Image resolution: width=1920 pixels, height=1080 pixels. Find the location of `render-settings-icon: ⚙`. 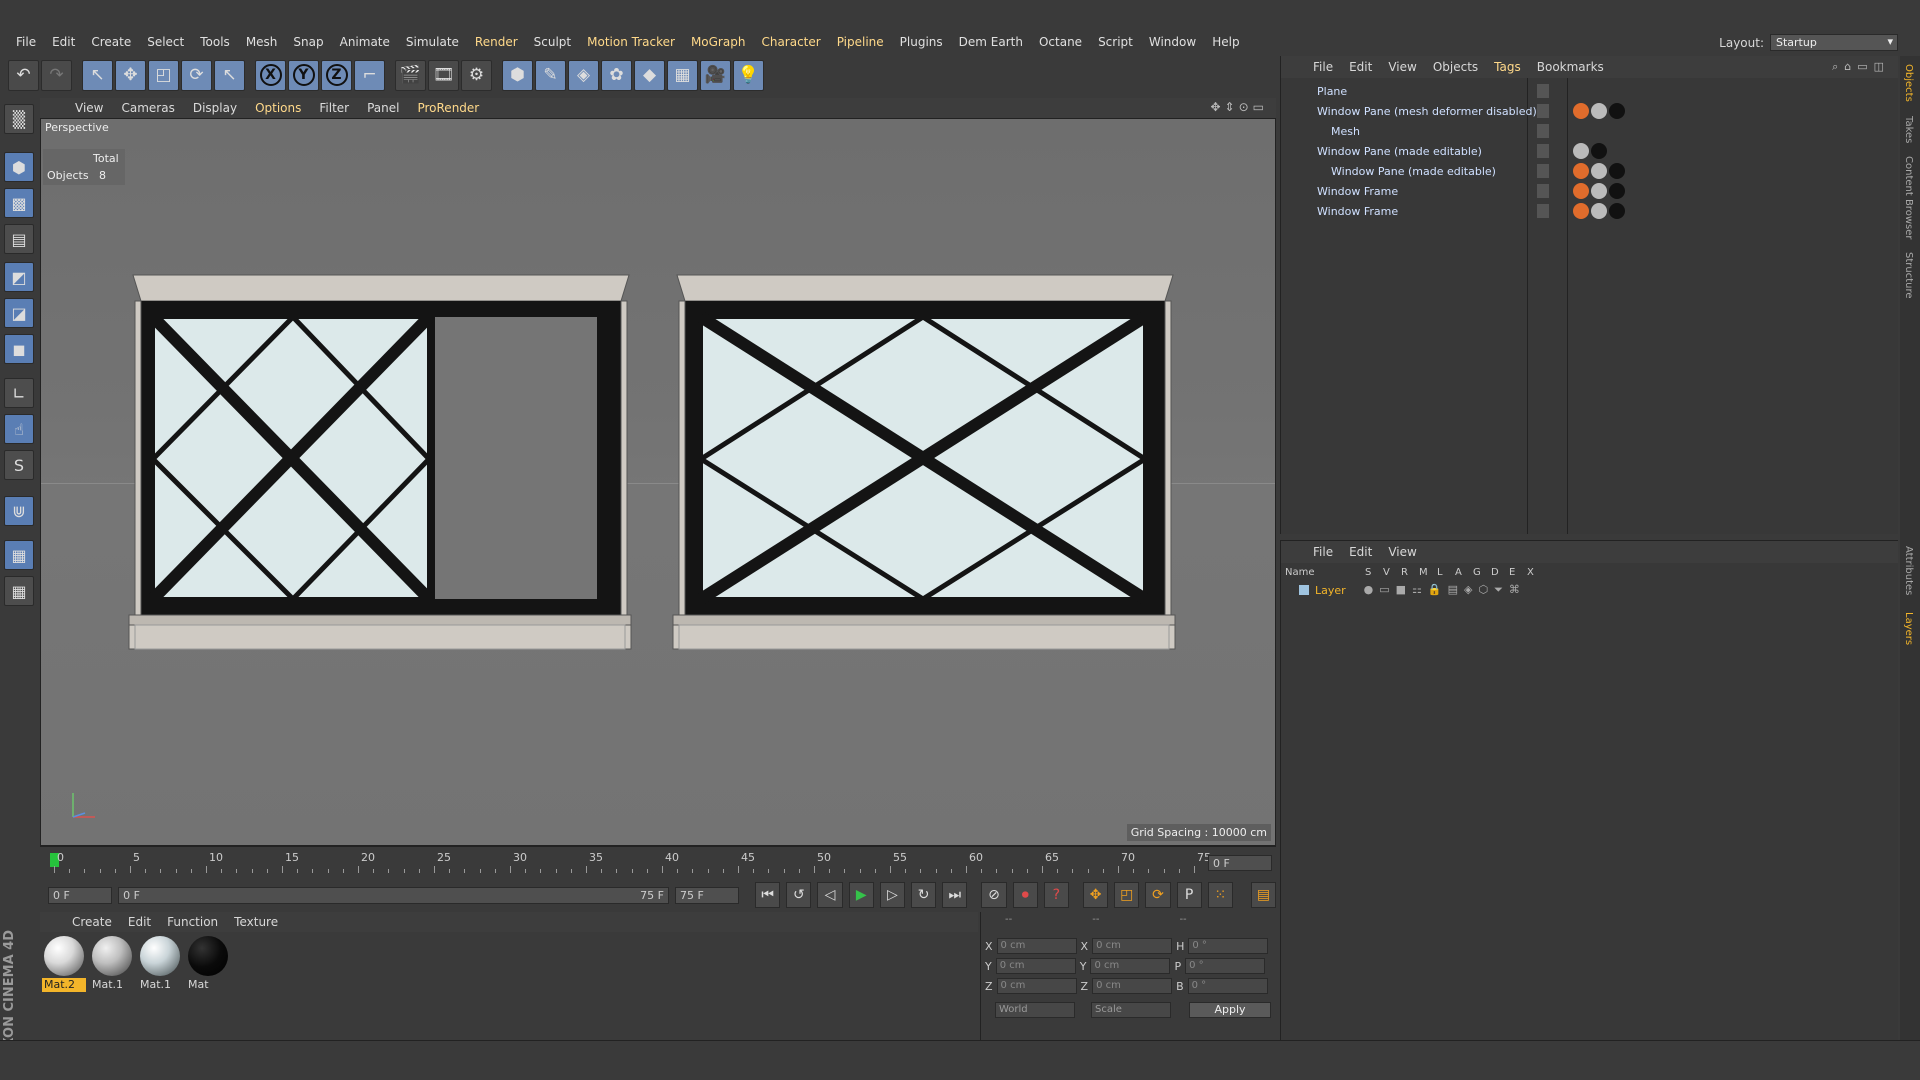

render-settings-icon: ⚙ is located at coordinates (476, 75).